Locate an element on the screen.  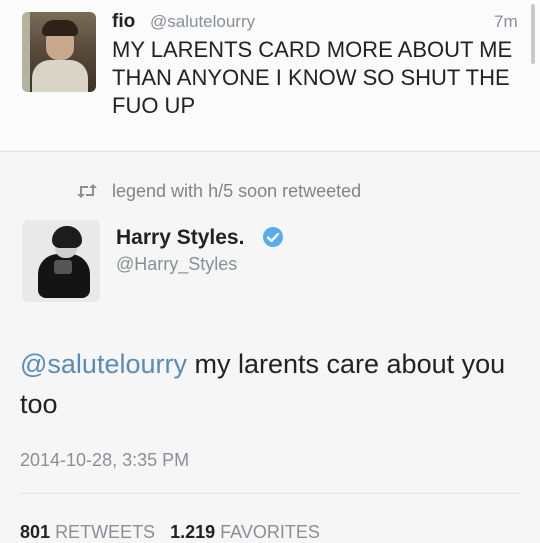
retweets-stat: 801 RETWEETS is located at coordinates (87, 532).